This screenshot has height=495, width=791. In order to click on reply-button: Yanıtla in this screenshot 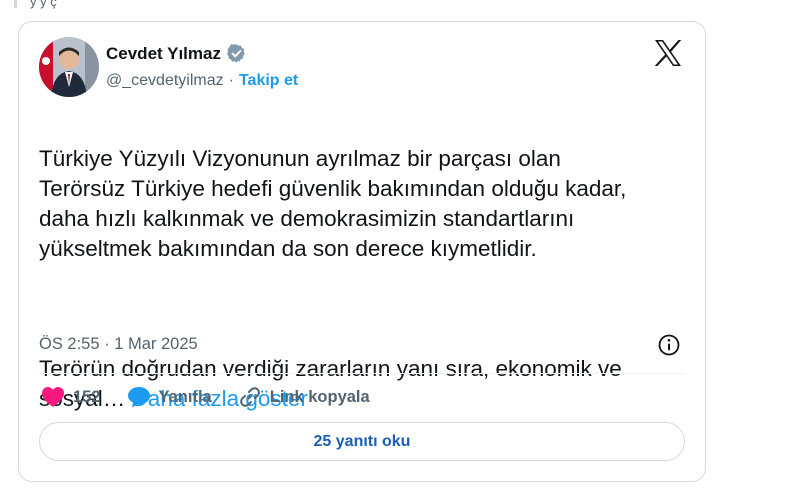, I will do `click(169, 397)`.